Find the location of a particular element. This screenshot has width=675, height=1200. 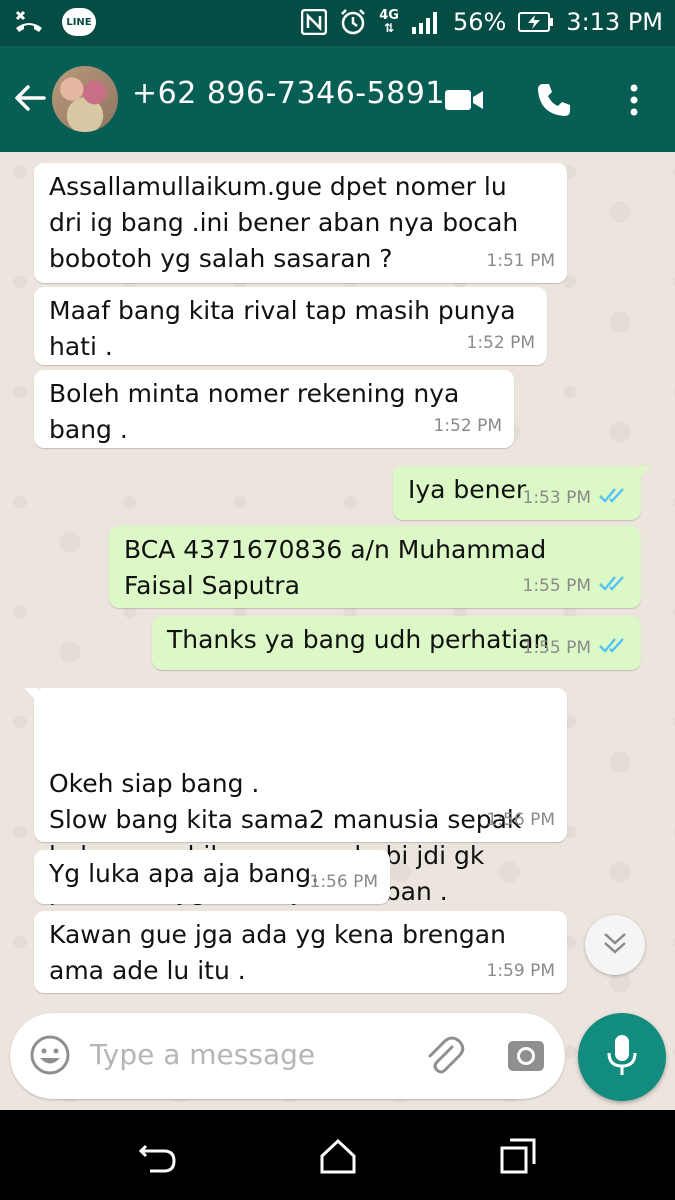

avatar is located at coordinates (85, 99).